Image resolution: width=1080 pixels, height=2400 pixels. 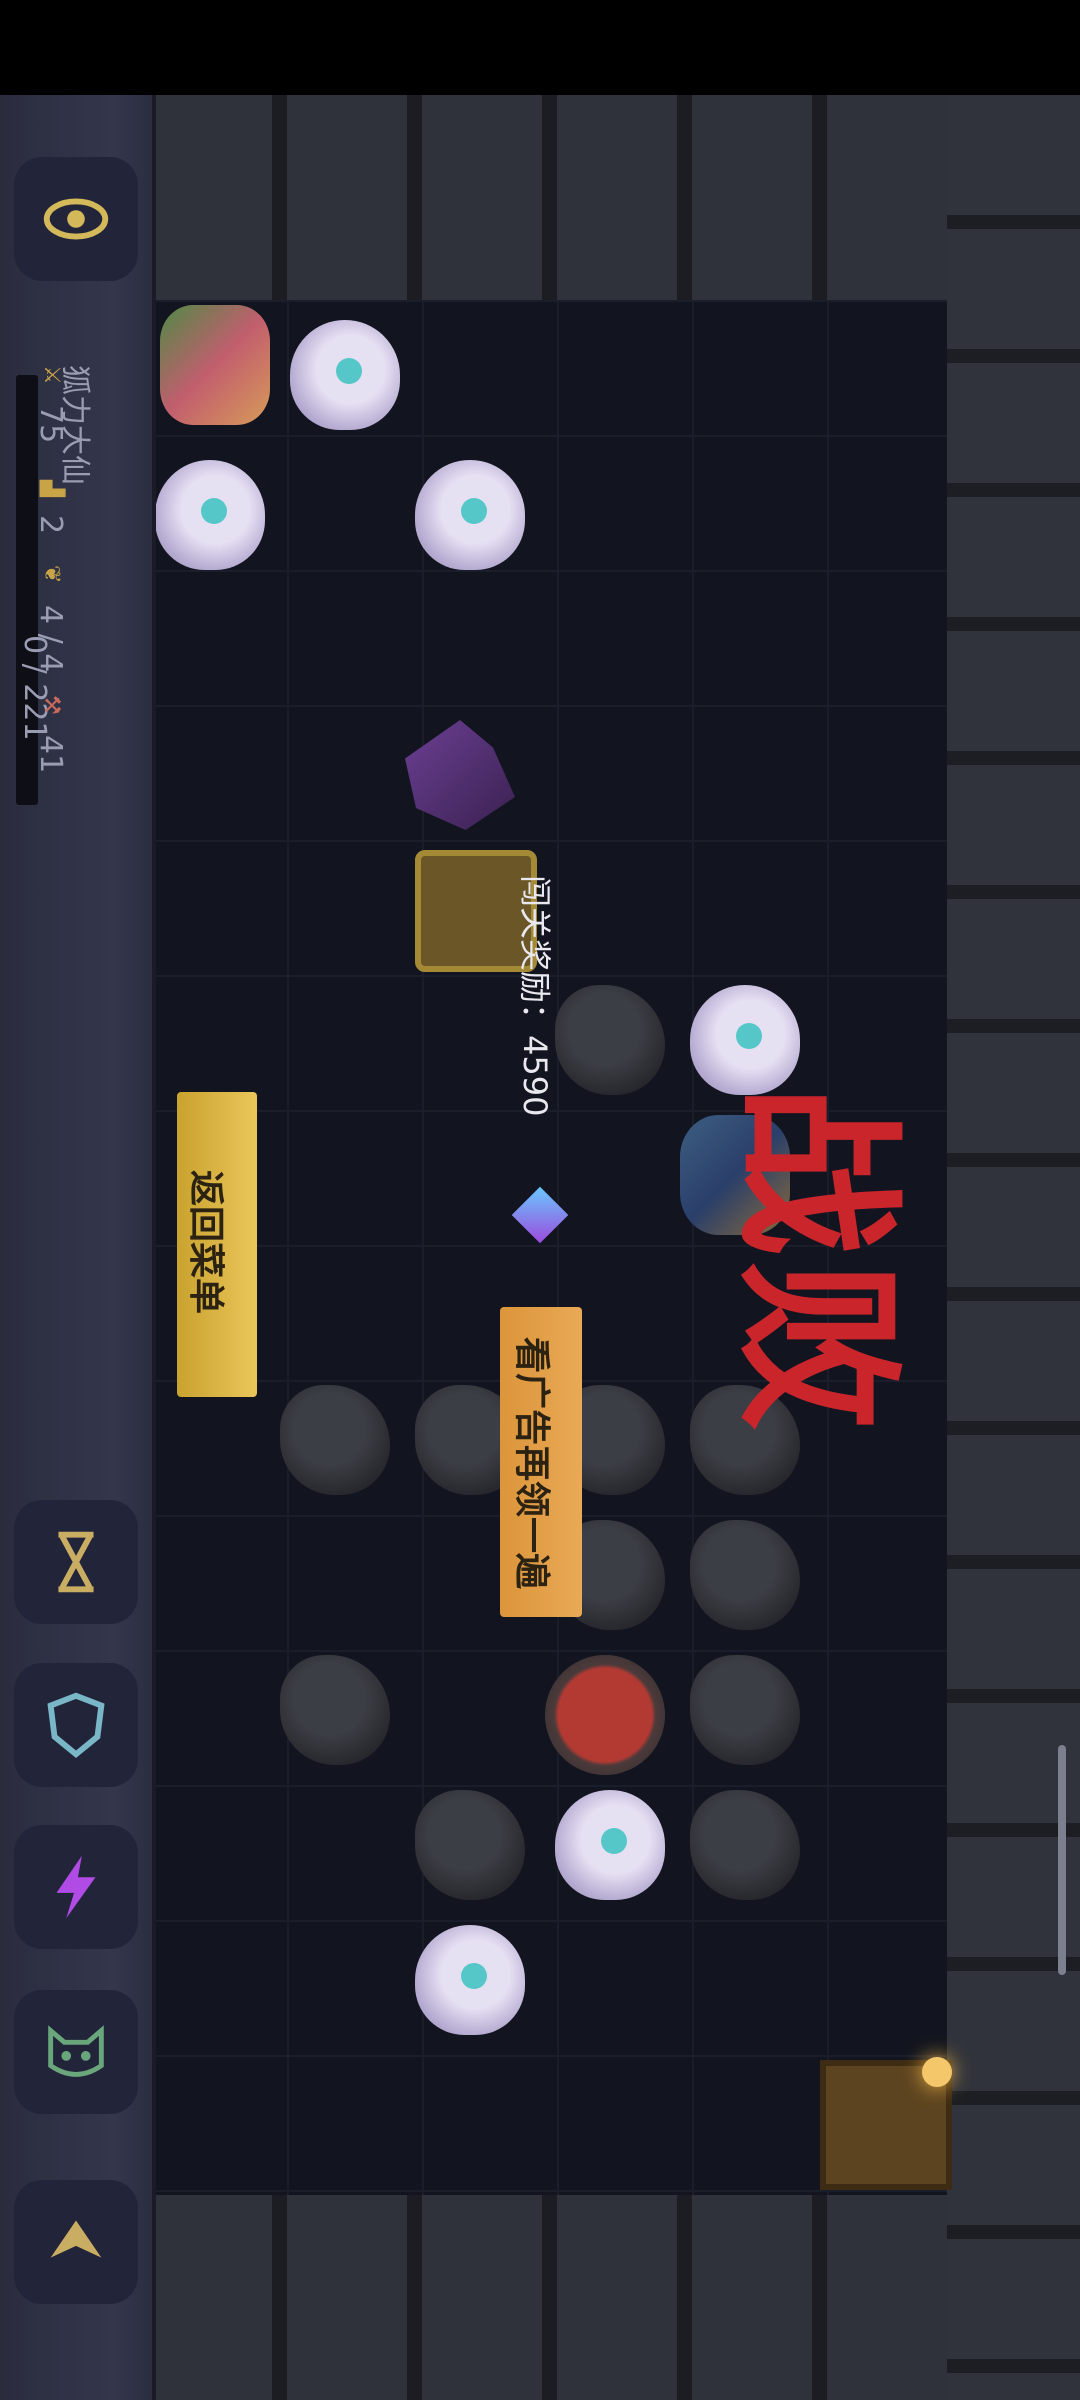 What do you see at coordinates (51, 488) in the screenshot?
I see `boot-icon: ▟` at bounding box center [51, 488].